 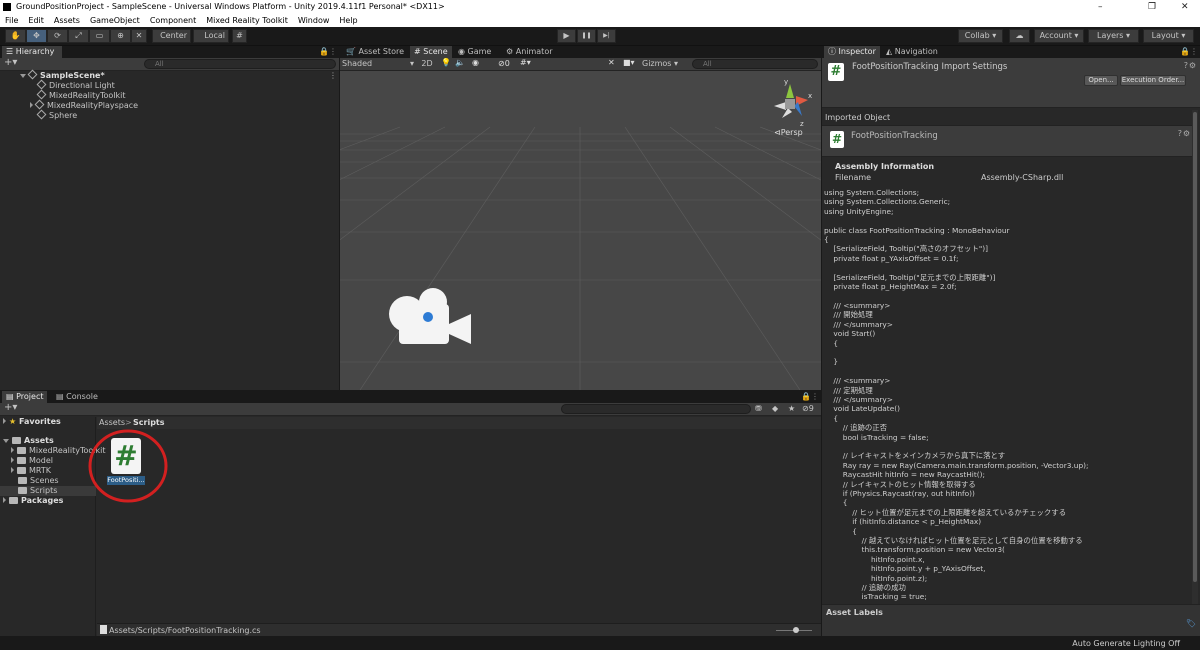 I want to click on folder-item: Scenes, so click(x=38, y=481).